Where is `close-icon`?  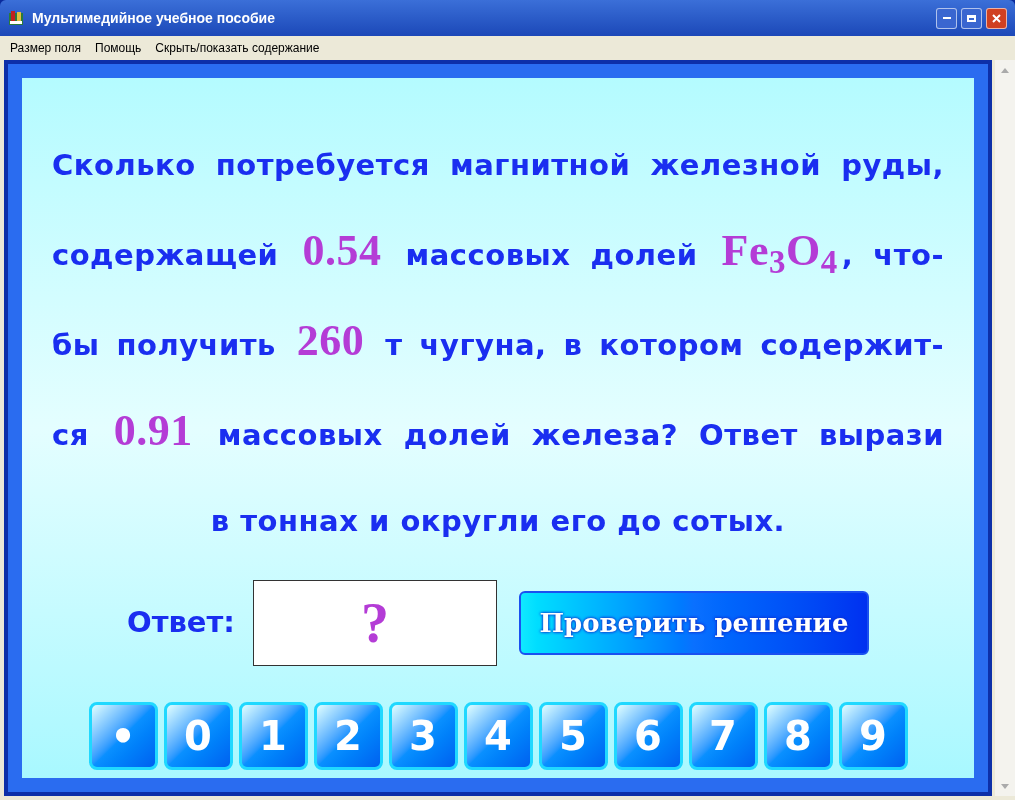 close-icon is located at coordinates (996, 18).